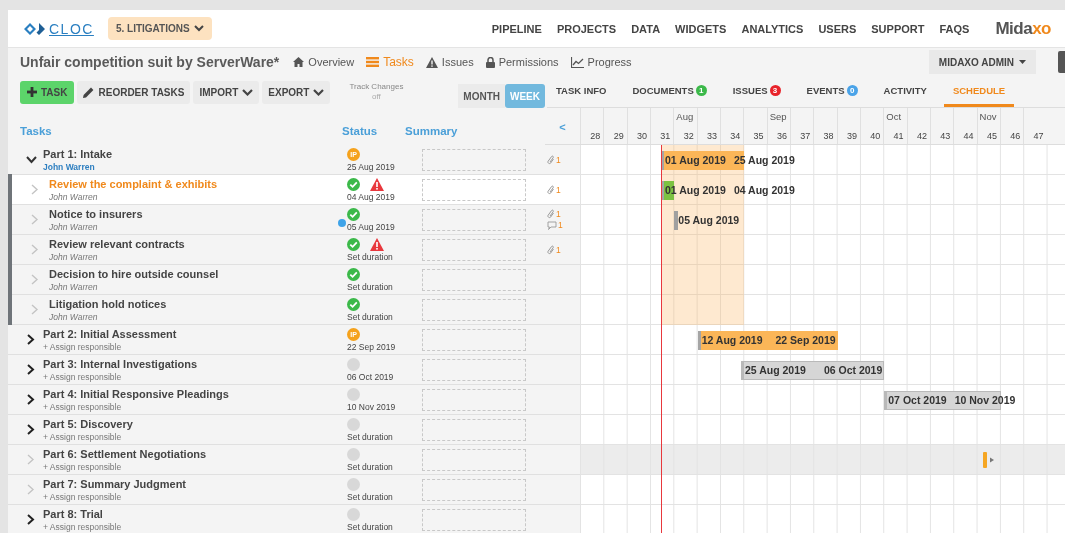 The width and height of the screenshot is (1065, 533). Describe the element at coordinates (88, 423) in the screenshot. I see `task-name: Part 5: Discovery` at that location.